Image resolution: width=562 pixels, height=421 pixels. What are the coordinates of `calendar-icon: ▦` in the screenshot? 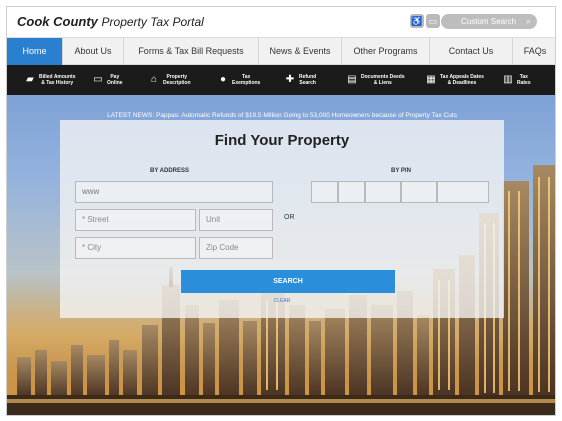 It's located at (431, 79).